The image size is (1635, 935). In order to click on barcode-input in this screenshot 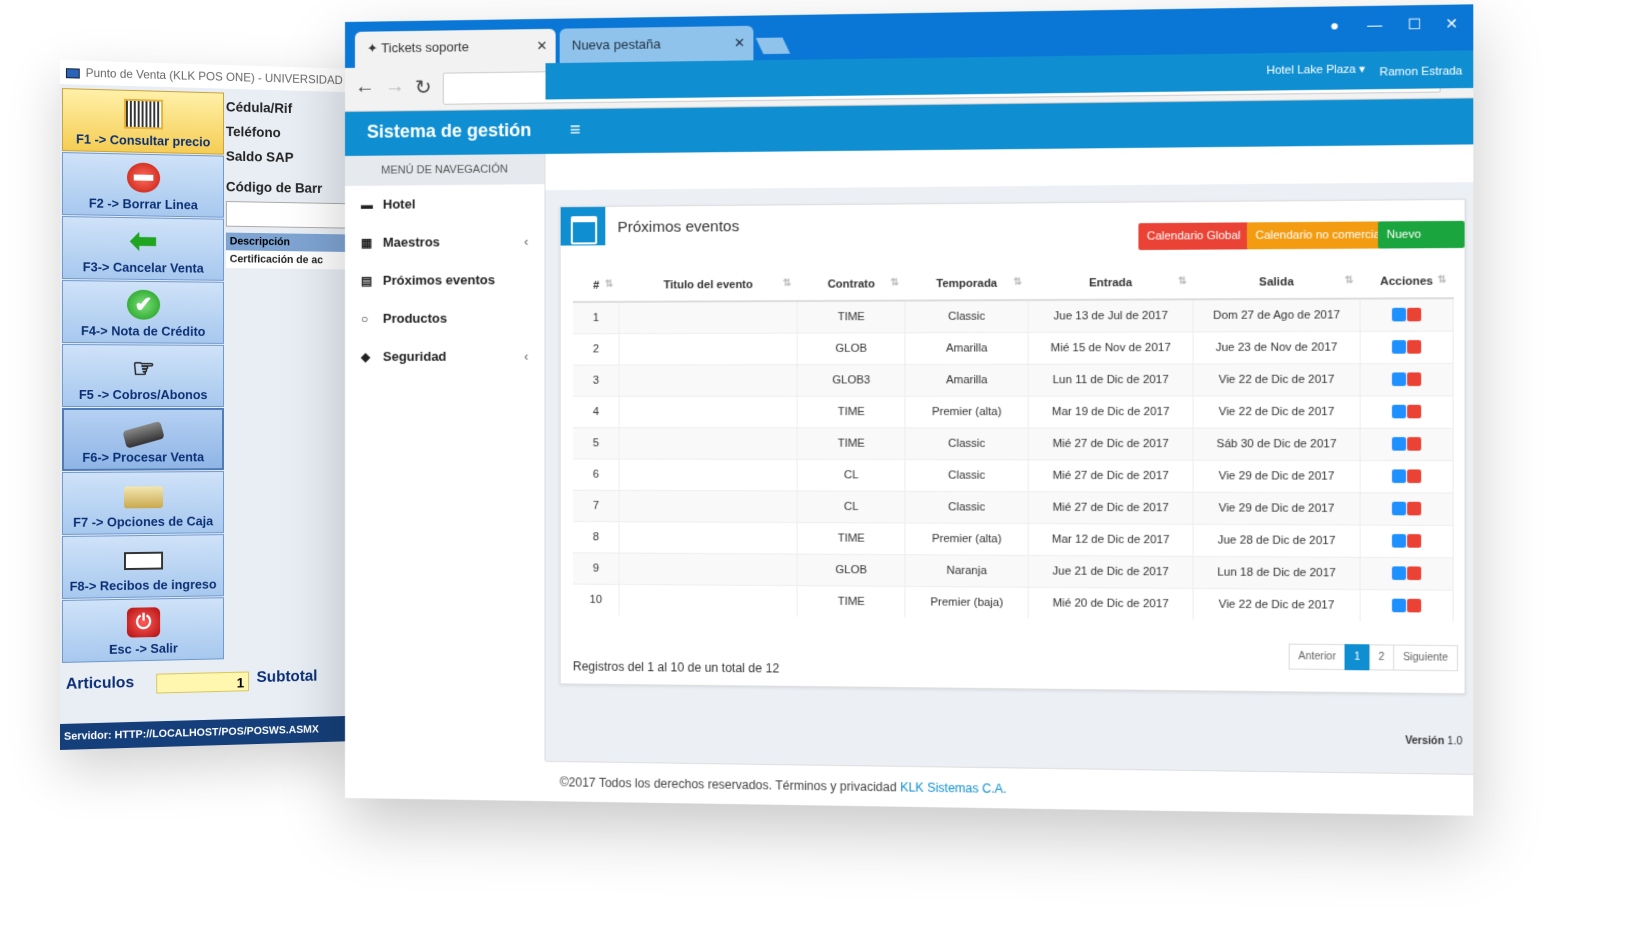, I will do `click(287, 215)`.